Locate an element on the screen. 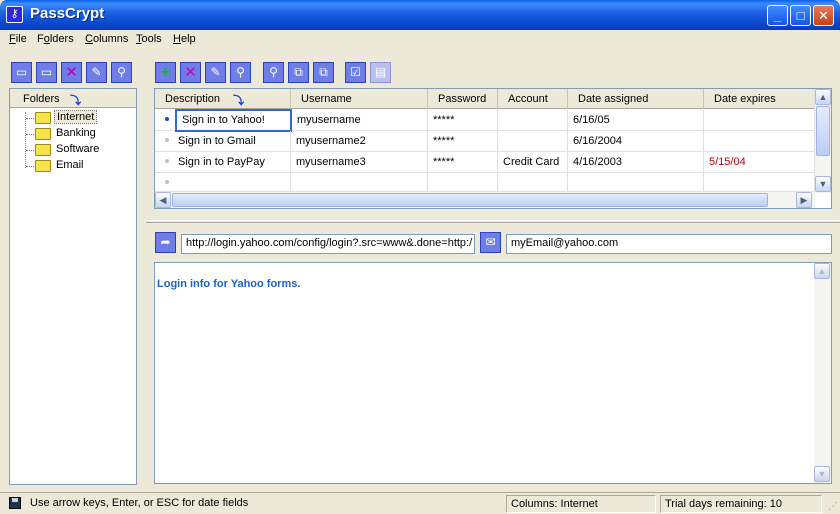  folder-toolbar: ▭ ▭ ✕ ✎ ⚲ is located at coordinates (73, 73).